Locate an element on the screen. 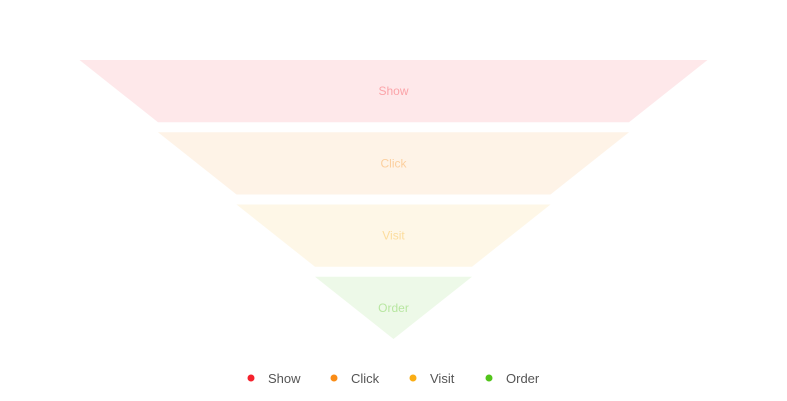  funnel-label-order: Order is located at coordinates (393, 308).